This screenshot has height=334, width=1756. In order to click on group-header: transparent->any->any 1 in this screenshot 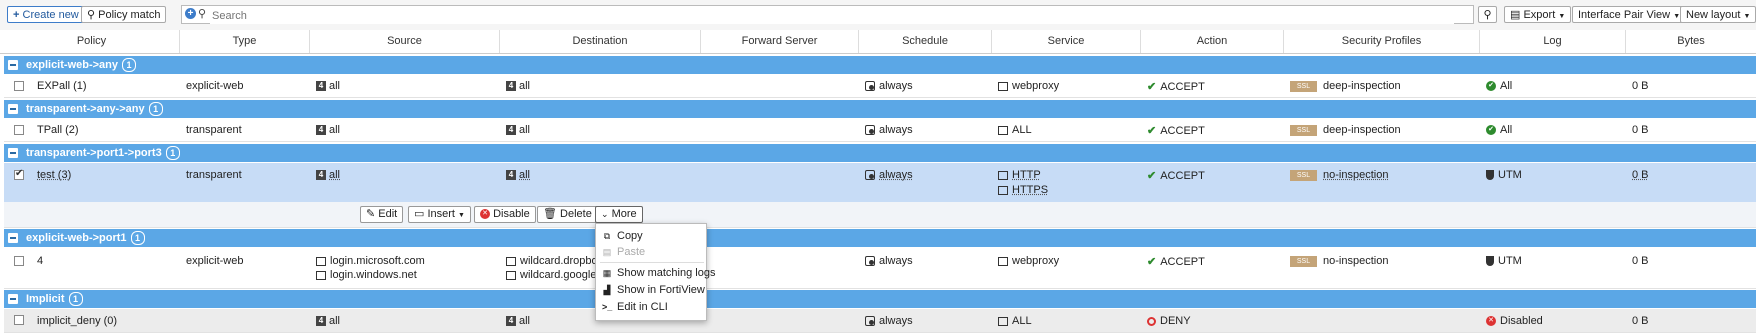, I will do `click(880, 109)`.